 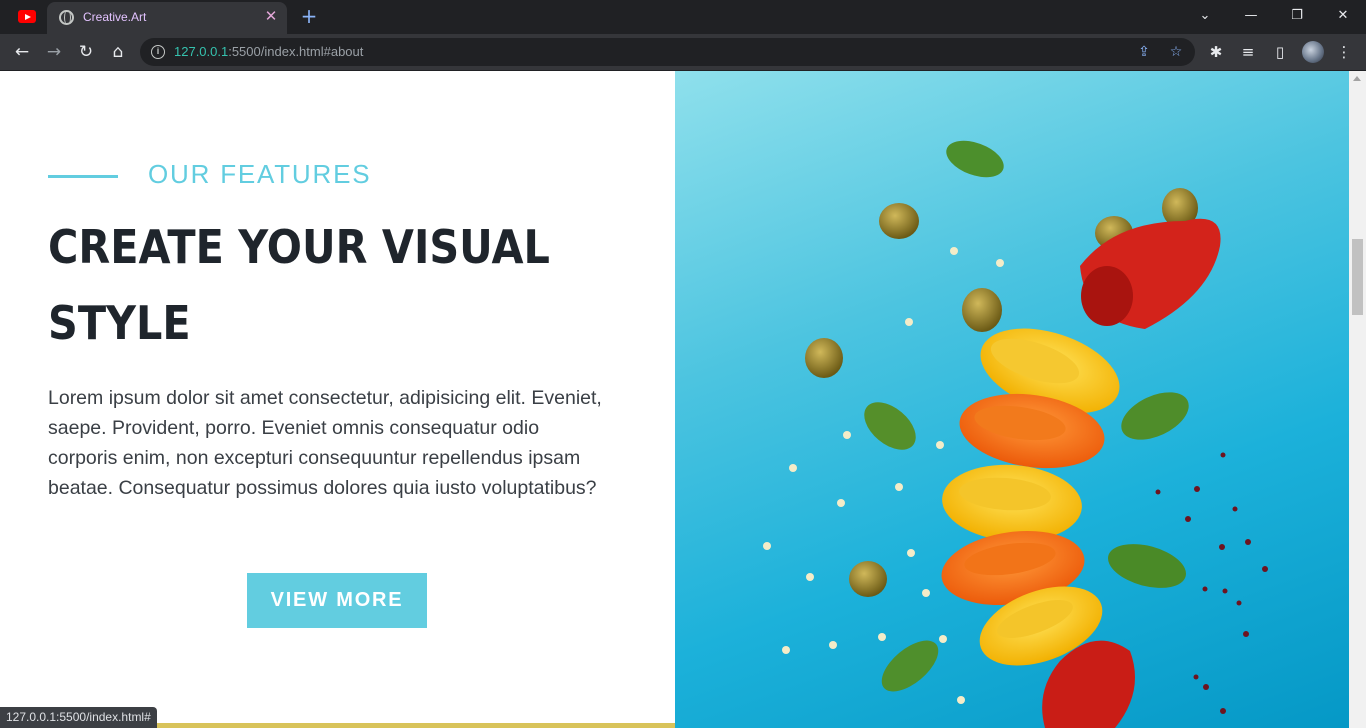 I want to click on scroll-up-arrow-icon, so click(x=1357, y=78).